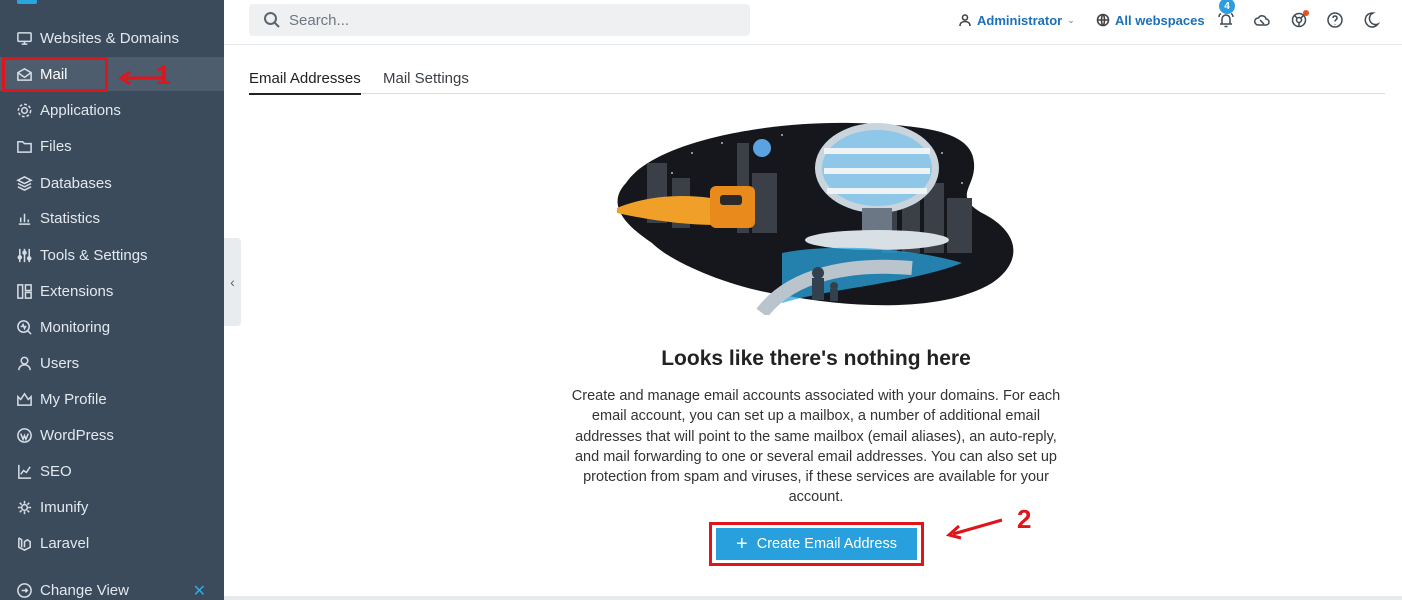 This screenshot has width=1402, height=600. What do you see at coordinates (1371, 20) in the screenshot?
I see `dark-mode-icon` at bounding box center [1371, 20].